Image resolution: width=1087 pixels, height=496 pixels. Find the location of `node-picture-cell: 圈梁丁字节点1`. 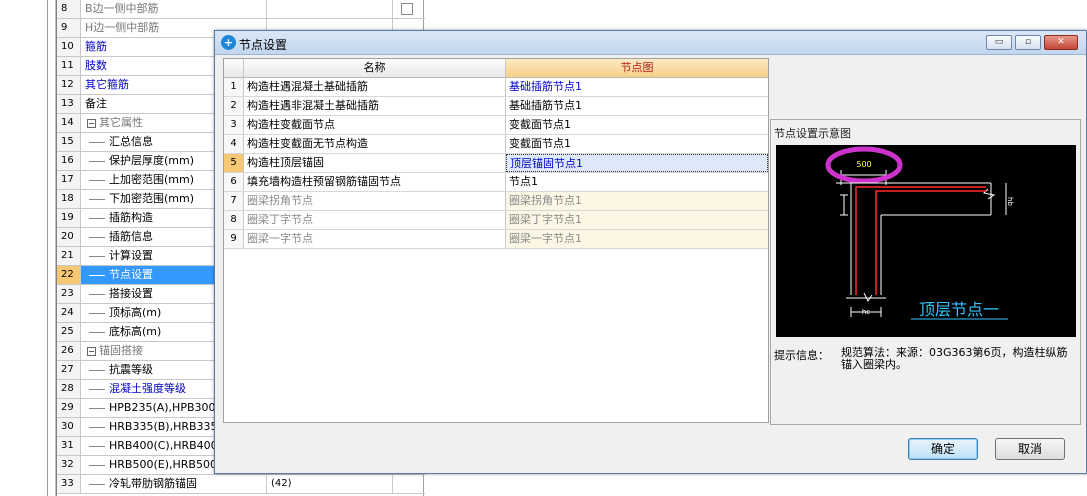

node-picture-cell: 圈梁丁字节点1 is located at coordinates (637, 220).